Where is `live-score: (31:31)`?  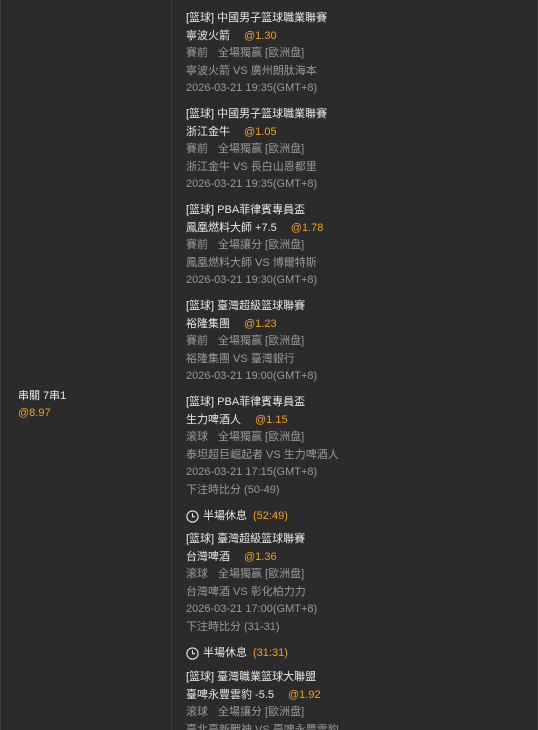
live-score: (31:31) is located at coordinates (270, 653).